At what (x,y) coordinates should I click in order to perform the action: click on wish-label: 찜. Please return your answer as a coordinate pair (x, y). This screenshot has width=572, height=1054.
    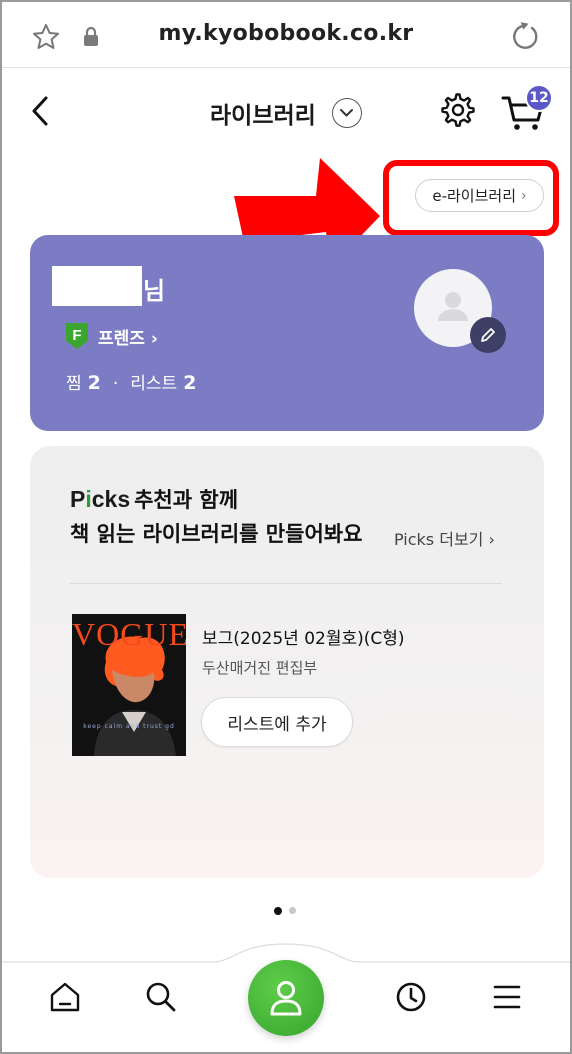
    Looking at the image, I should click on (74, 381).